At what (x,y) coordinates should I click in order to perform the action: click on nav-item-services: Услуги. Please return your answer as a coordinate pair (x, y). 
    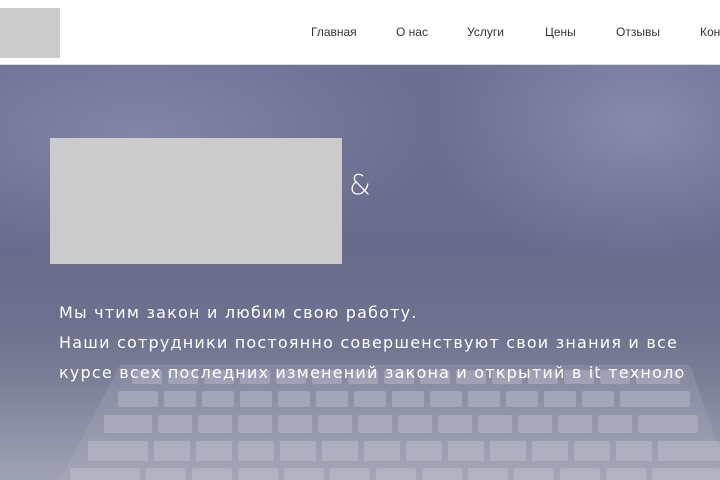
    Looking at the image, I should click on (485, 32).